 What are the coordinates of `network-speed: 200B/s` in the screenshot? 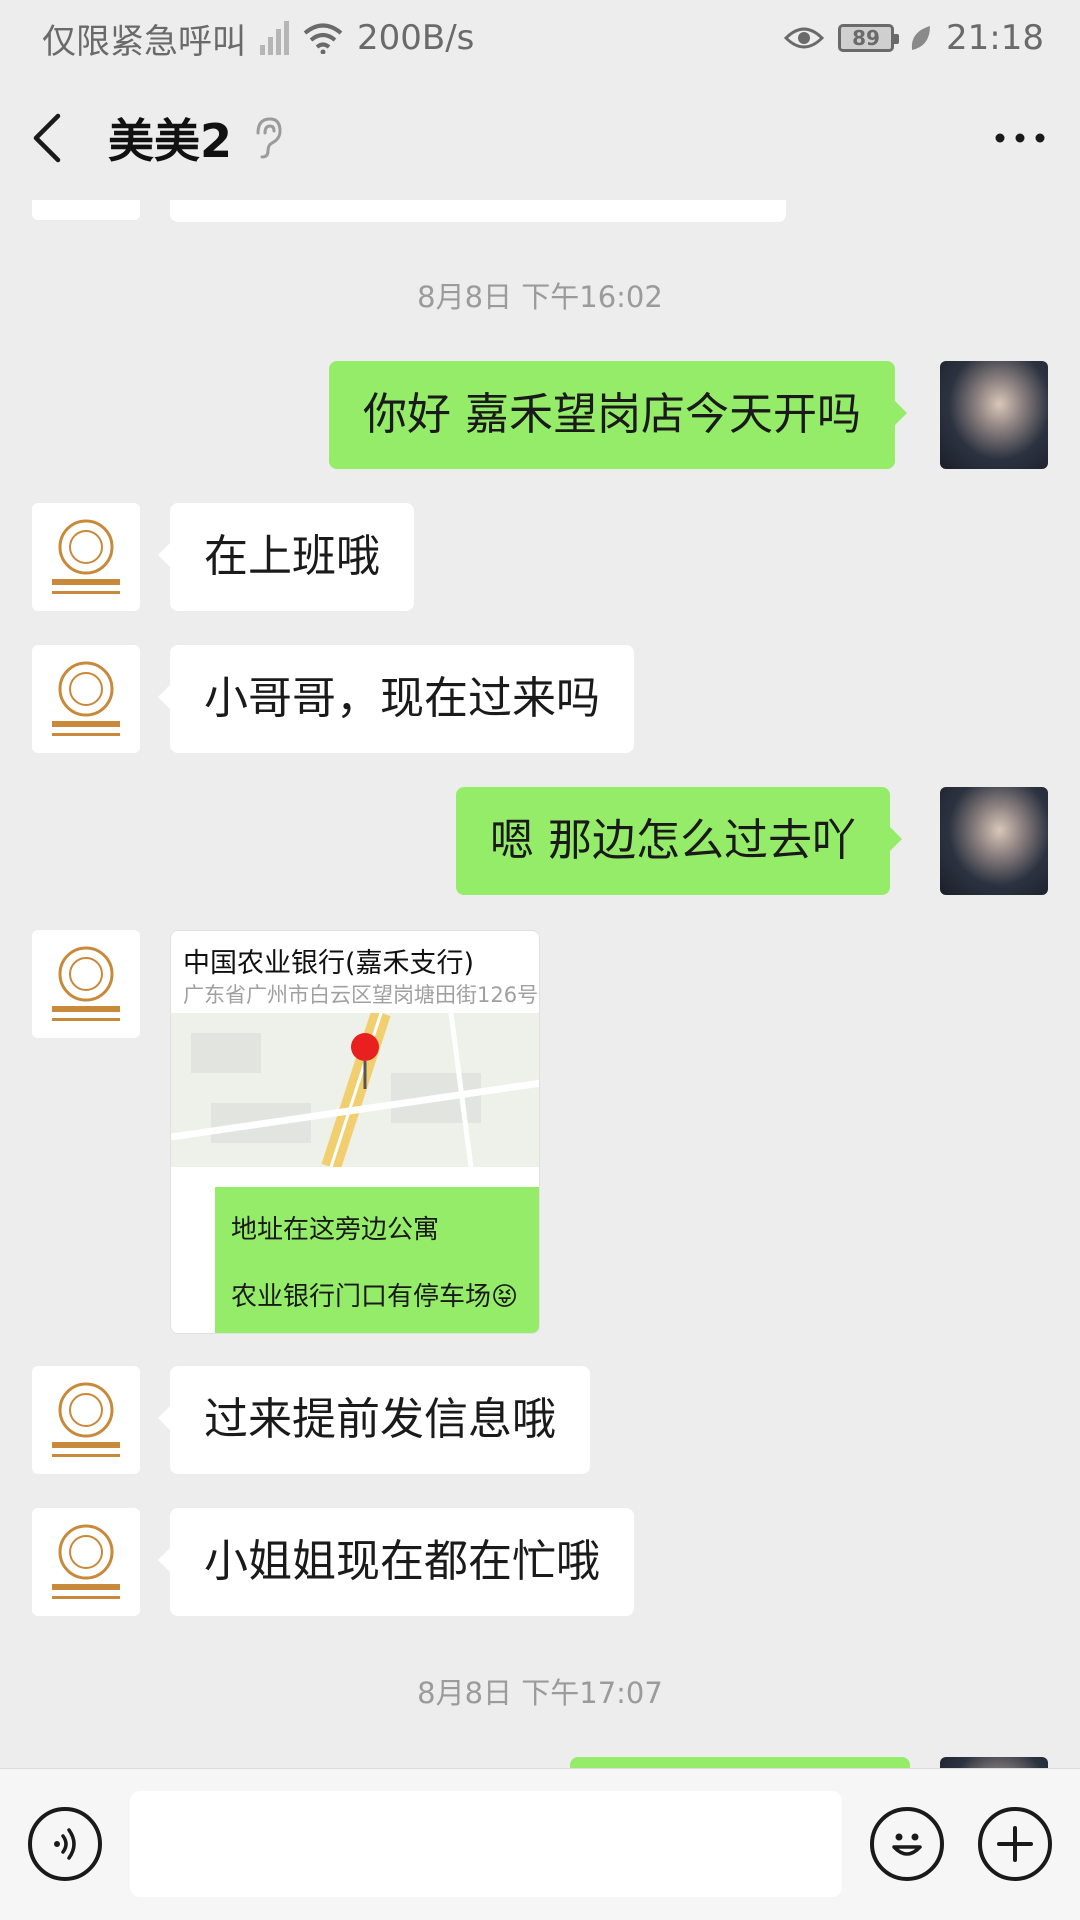 It's located at (416, 38).